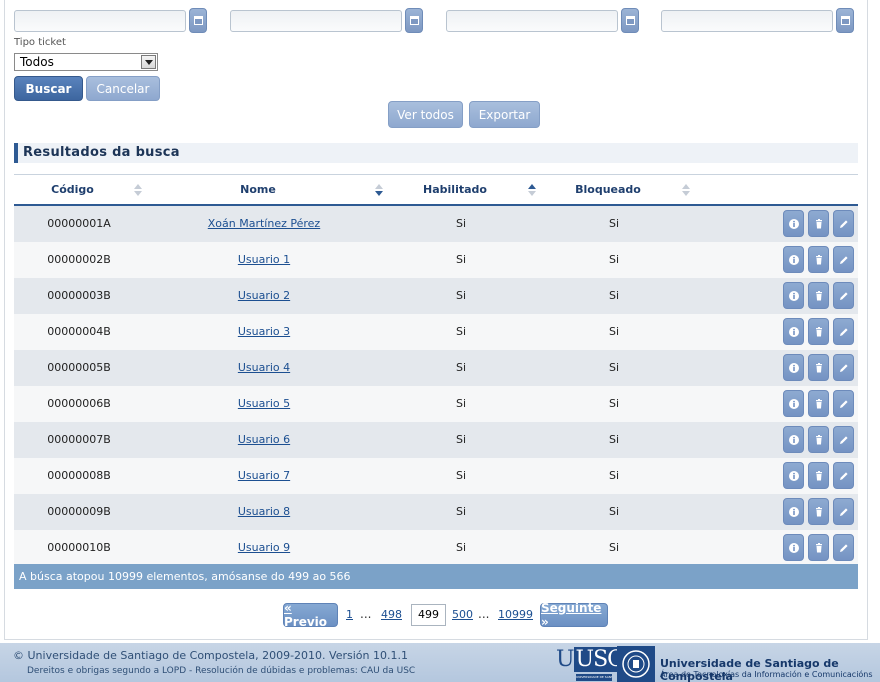  Describe the element at coordinates (86, 62) in the screenshot. I see `tipo-ticket-select: Todos` at that location.